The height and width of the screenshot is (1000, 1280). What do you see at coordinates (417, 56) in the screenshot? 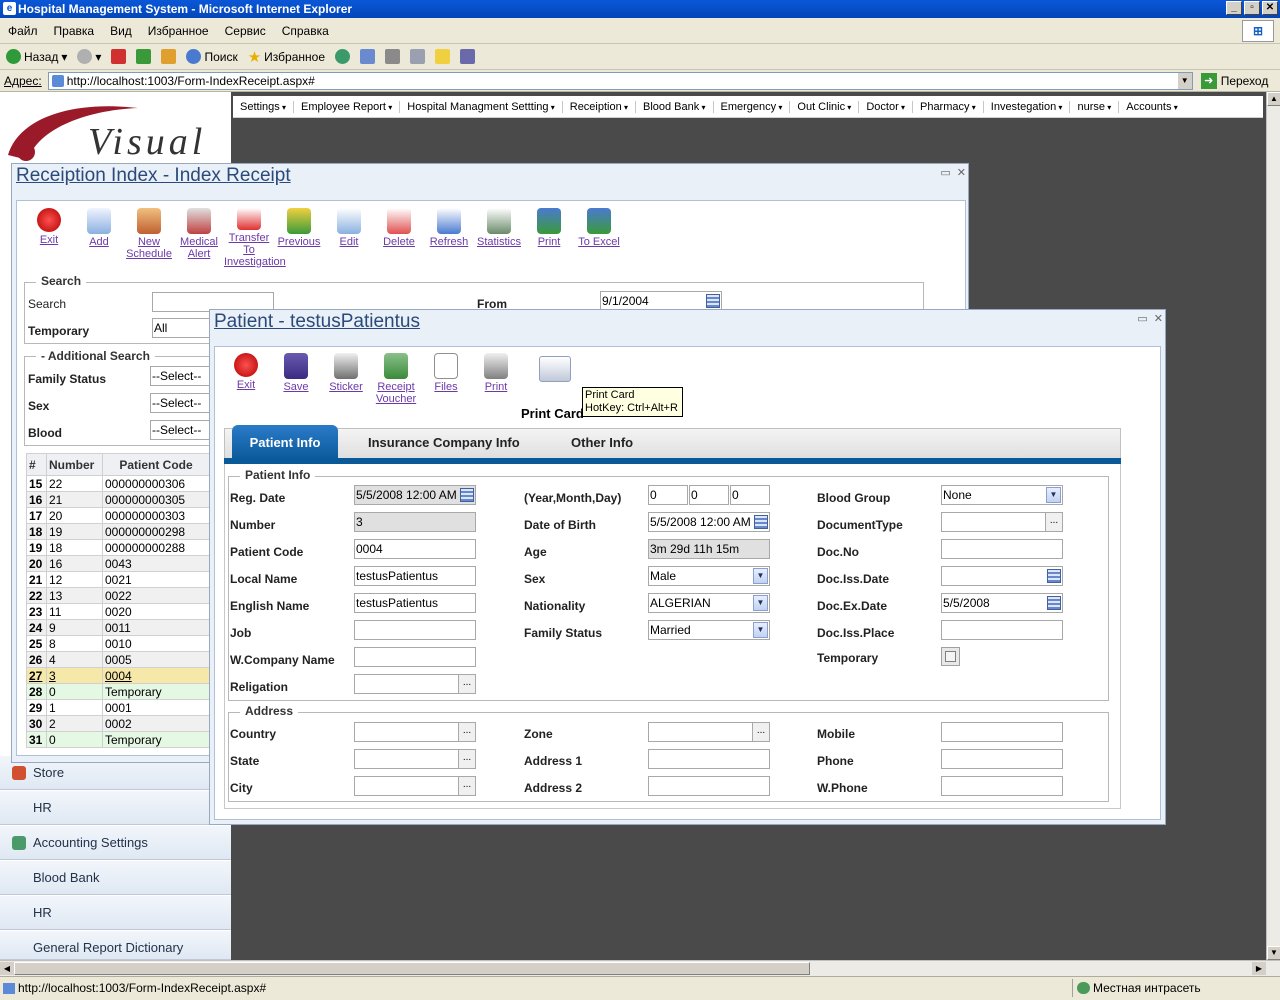
I see `edit-icon` at bounding box center [417, 56].